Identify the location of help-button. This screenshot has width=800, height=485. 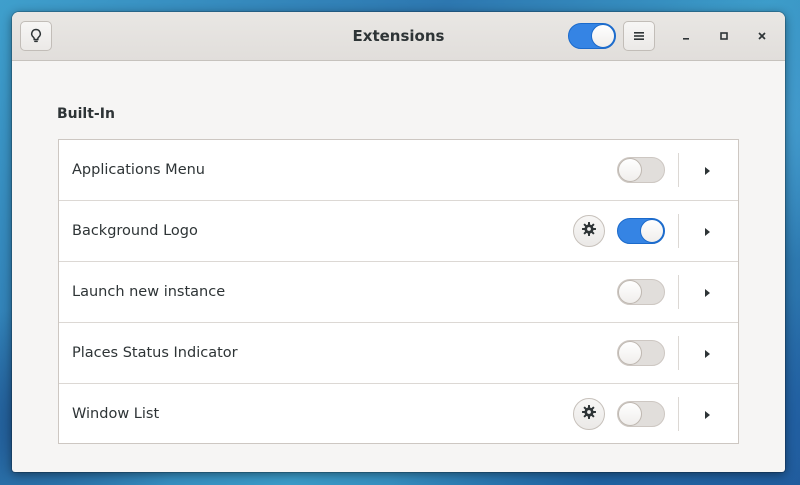
(36, 36).